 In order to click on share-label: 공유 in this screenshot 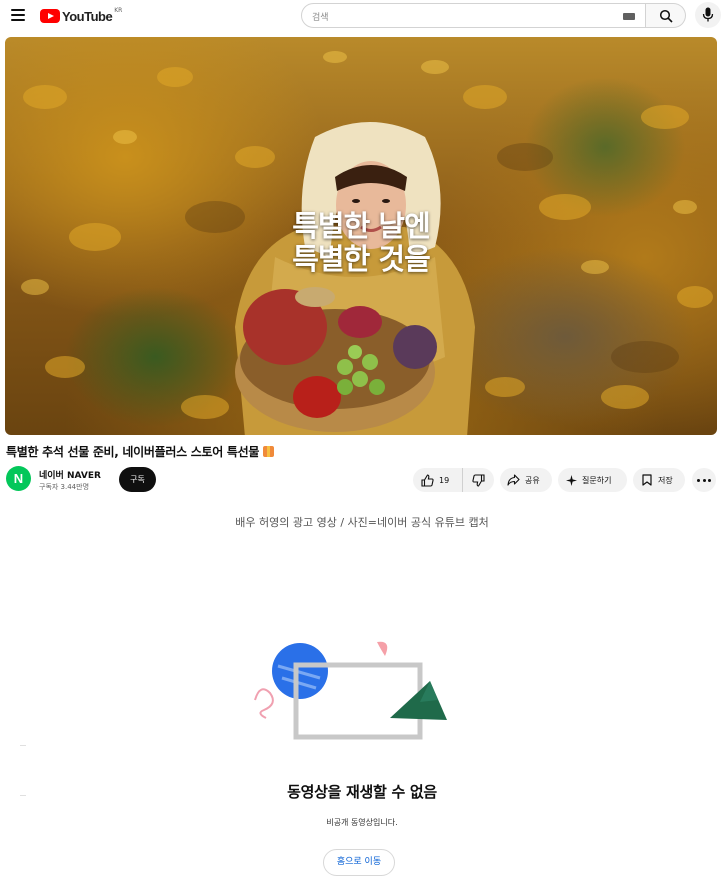, I will do `click(532, 480)`.